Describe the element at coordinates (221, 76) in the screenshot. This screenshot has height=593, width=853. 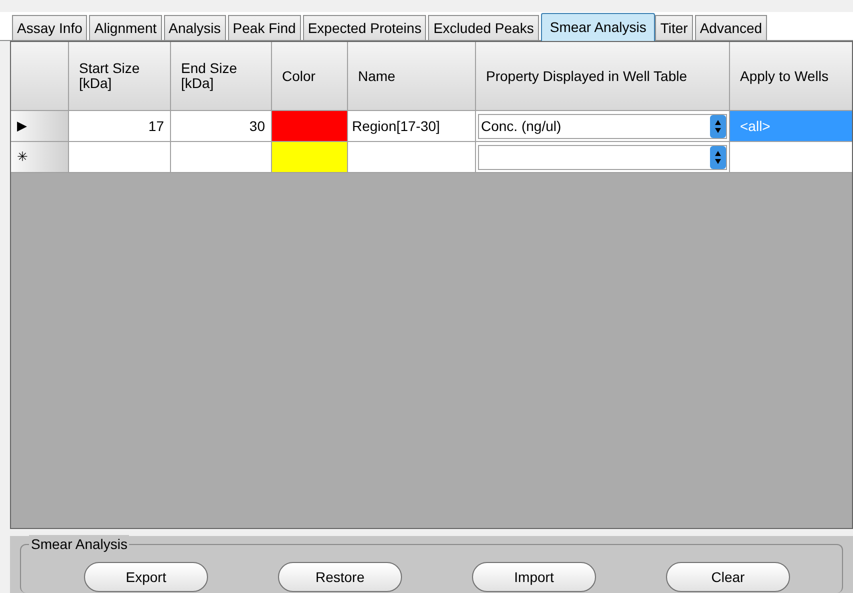
I see `column-header: End Size [kDa]` at that location.